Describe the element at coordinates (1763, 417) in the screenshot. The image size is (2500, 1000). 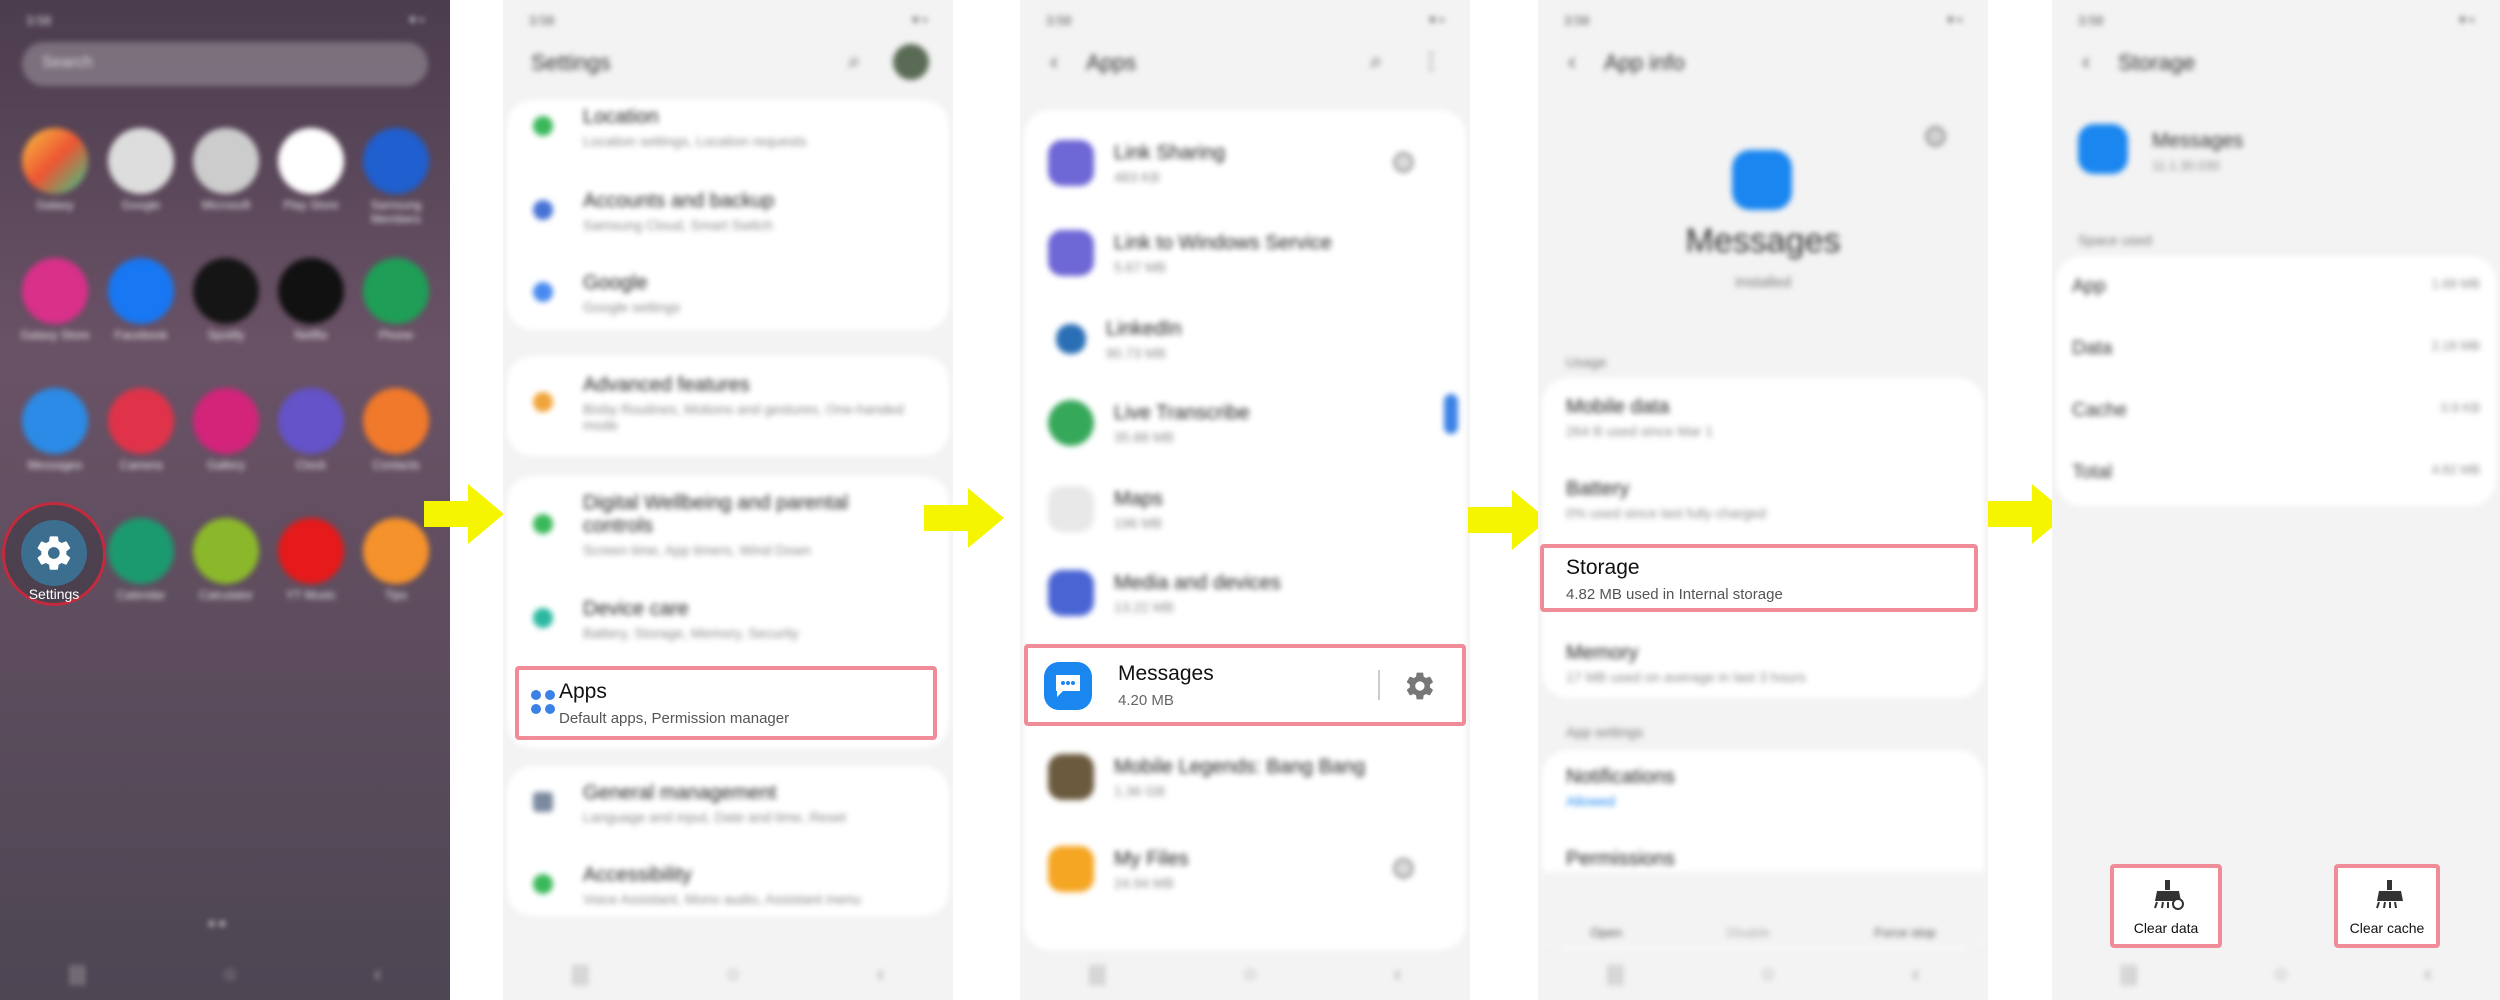
I see `mobile-data-item: Mobile data 264 B used since Mar 1` at that location.